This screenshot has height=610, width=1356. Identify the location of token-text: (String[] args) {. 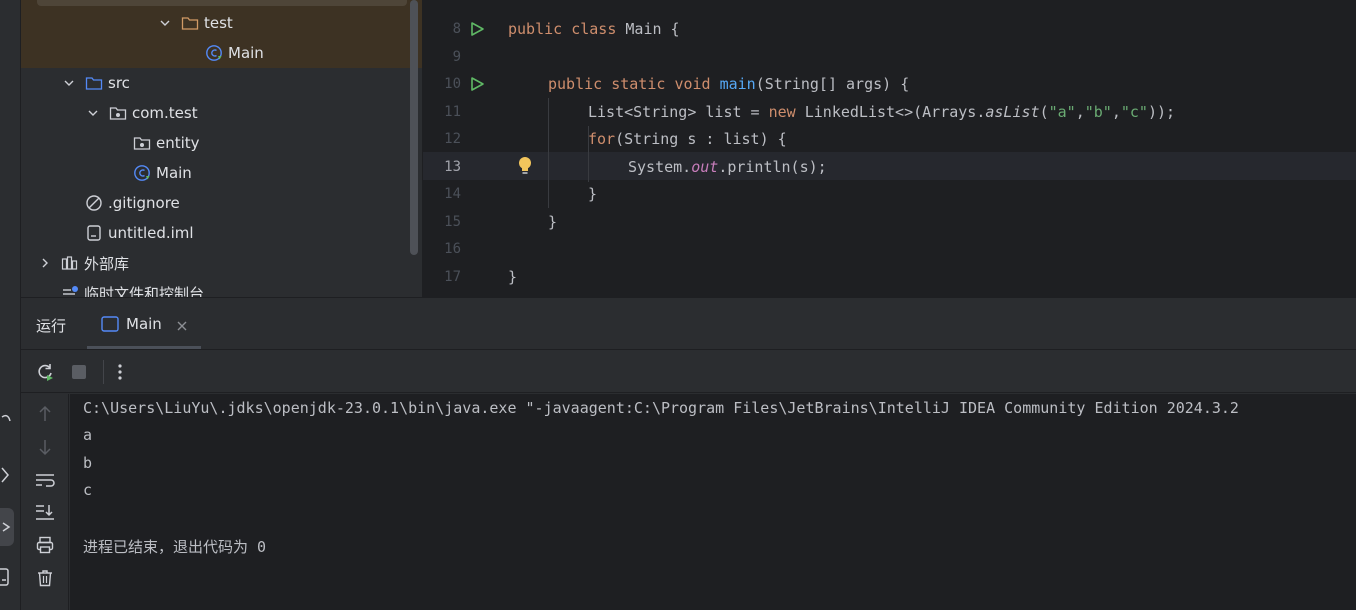
(832, 84).